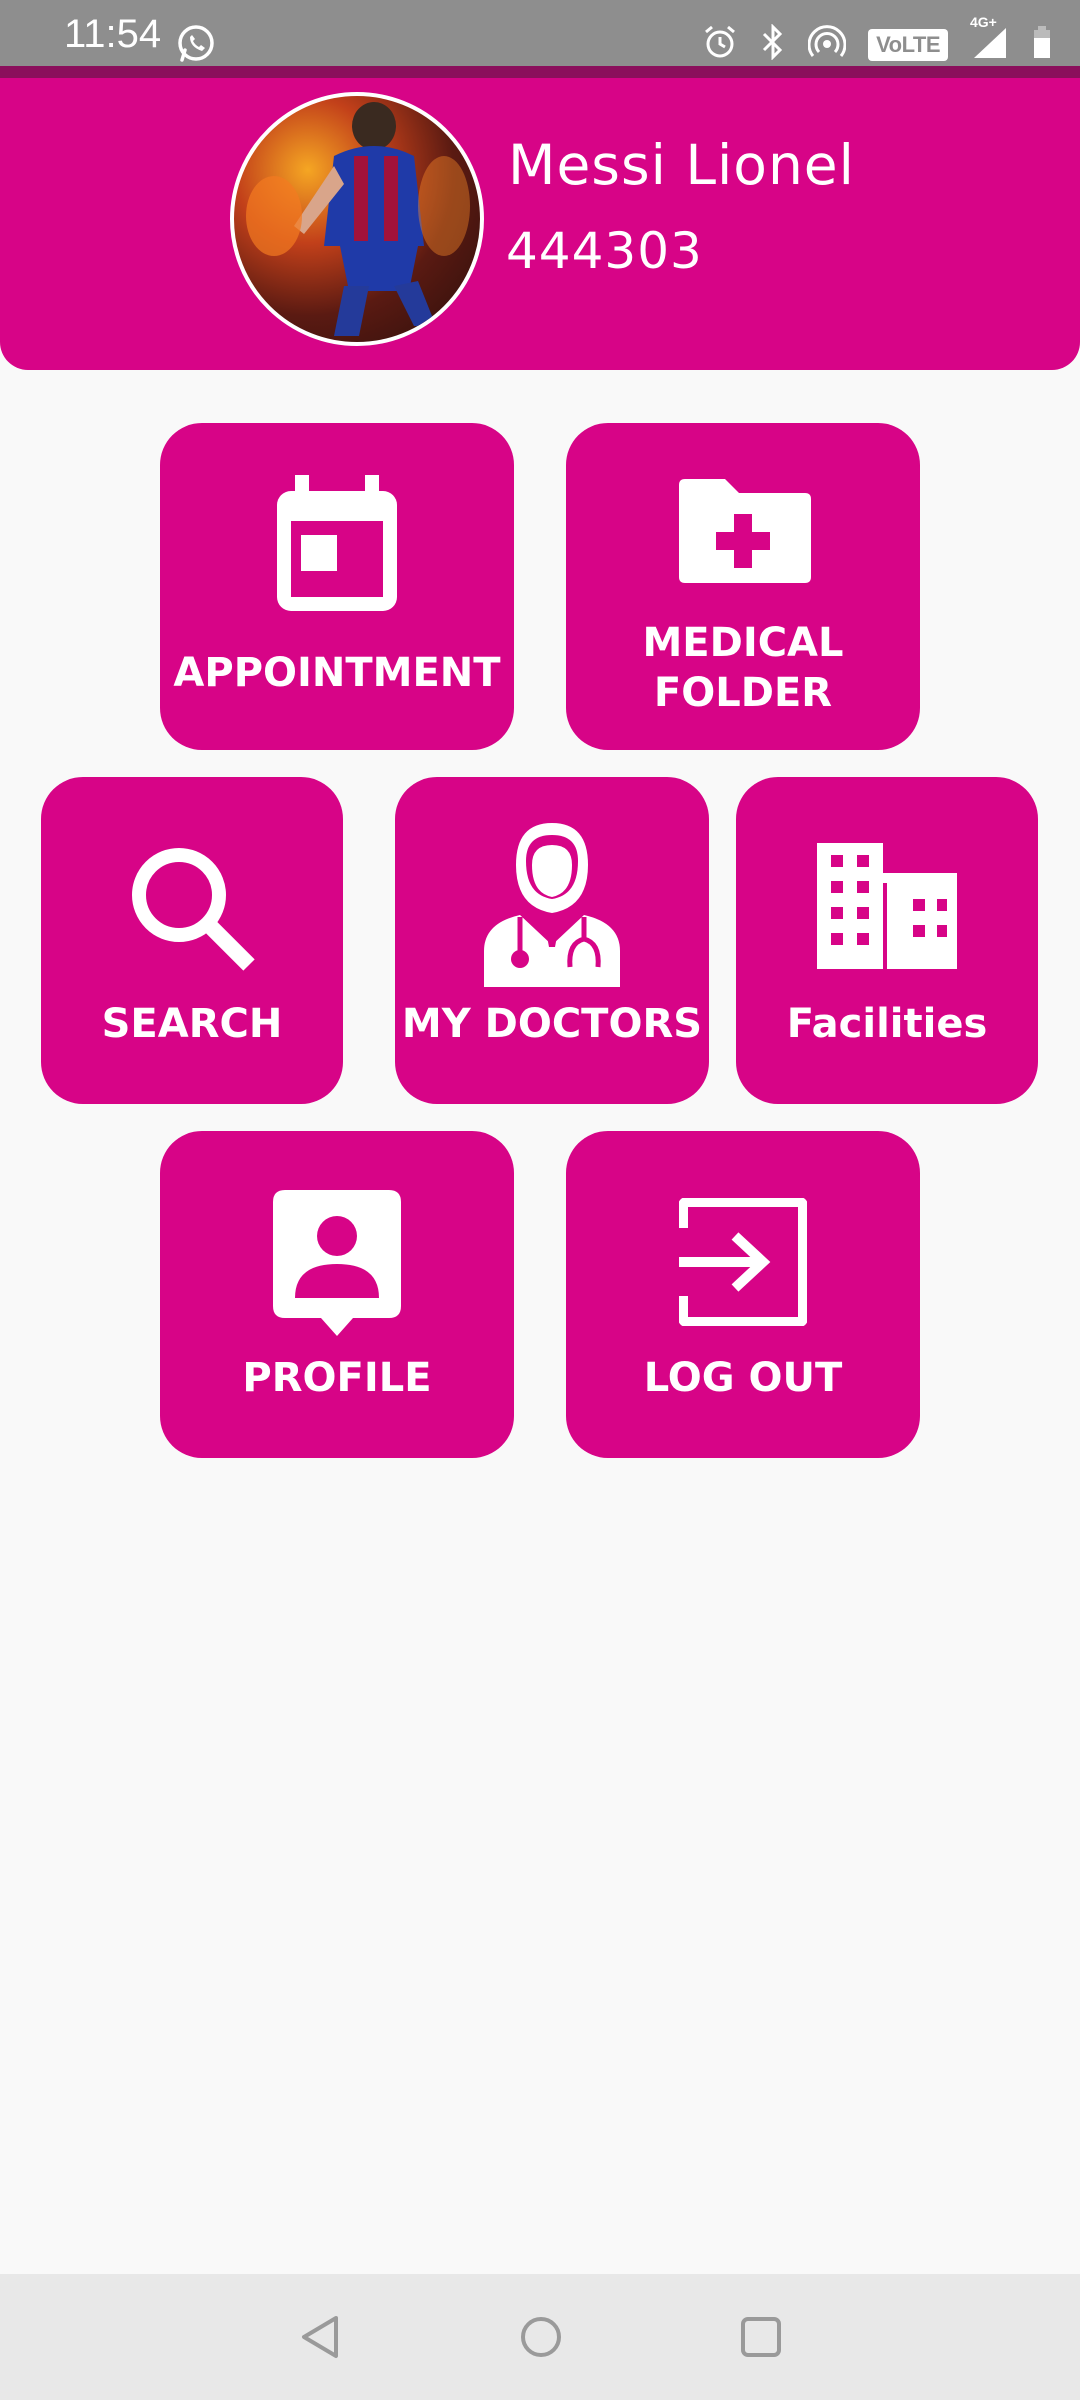 The height and width of the screenshot is (2400, 1080). What do you see at coordinates (337, 1266) in the screenshot?
I see `profile-icon` at bounding box center [337, 1266].